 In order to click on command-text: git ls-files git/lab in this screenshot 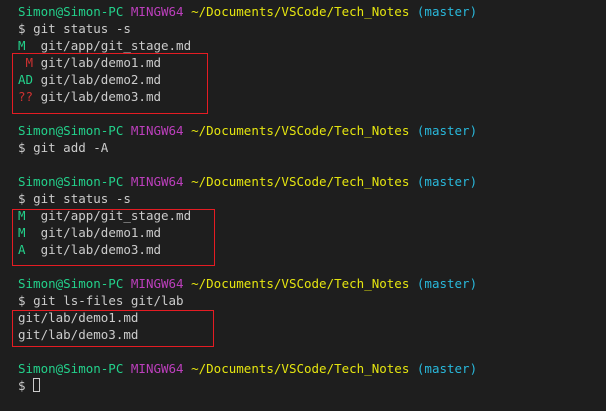, I will do `click(108, 300)`.